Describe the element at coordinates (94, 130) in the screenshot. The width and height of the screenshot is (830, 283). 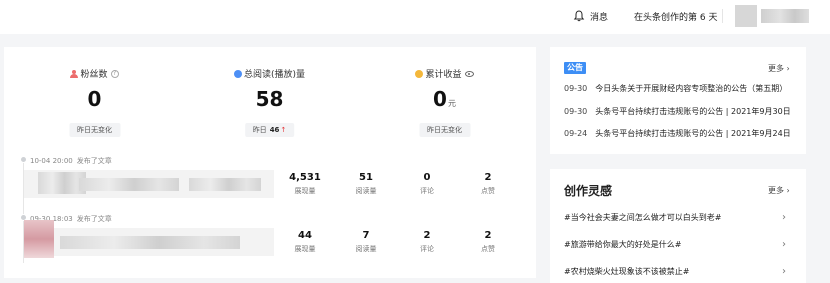
I see `fans-compare: 昨日无变化` at that location.